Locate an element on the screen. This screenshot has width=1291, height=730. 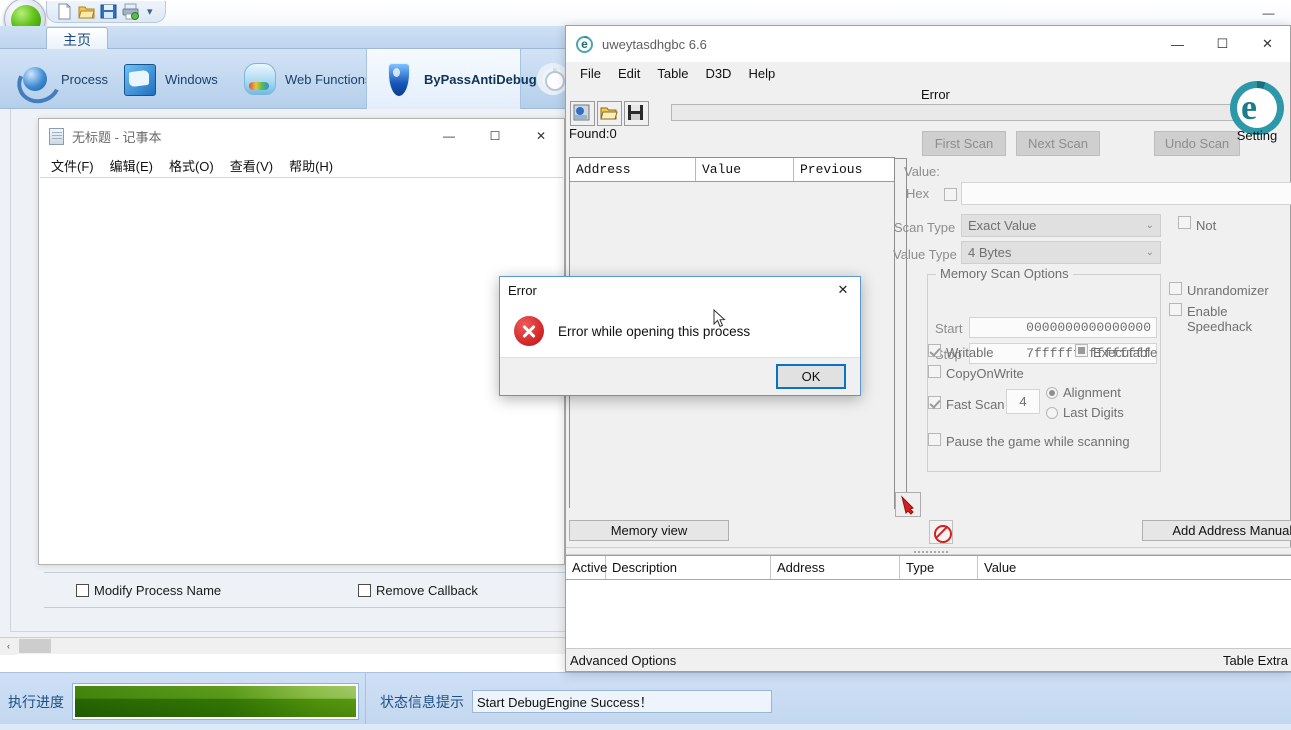
ribbon-button-windows: Windows is located at coordinates (178, 79).